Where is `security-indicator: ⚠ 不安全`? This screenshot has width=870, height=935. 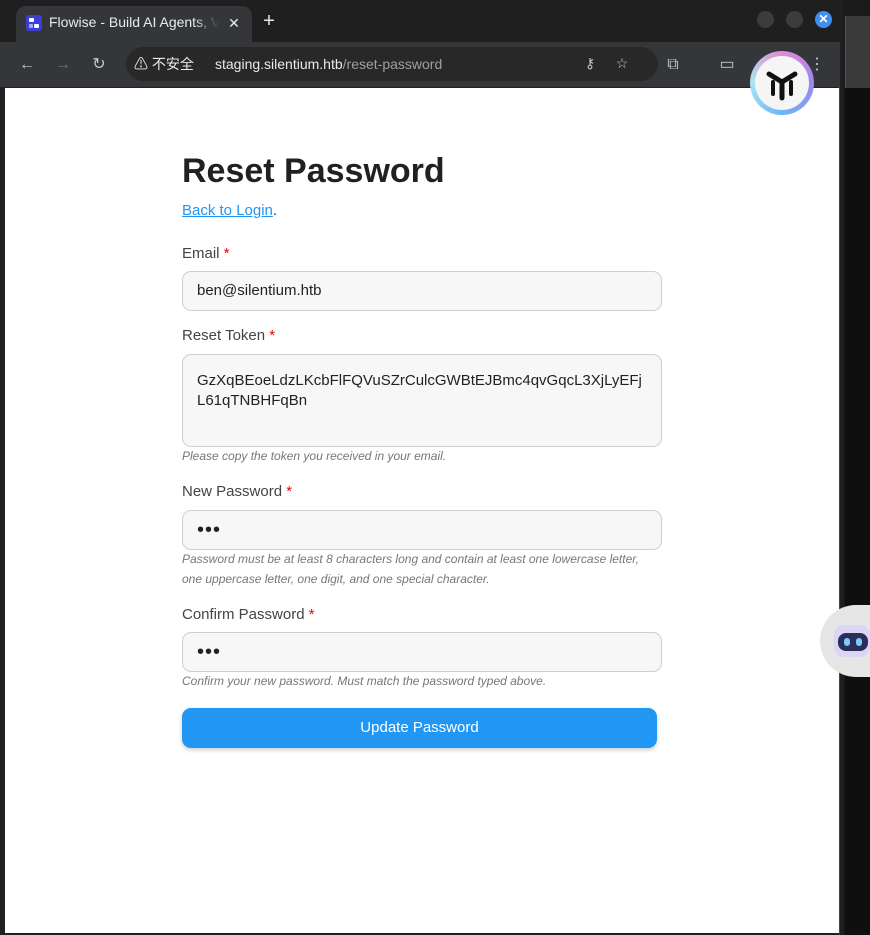
security-indicator: ⚠ 不安全 is located at coordinates (164, 64).